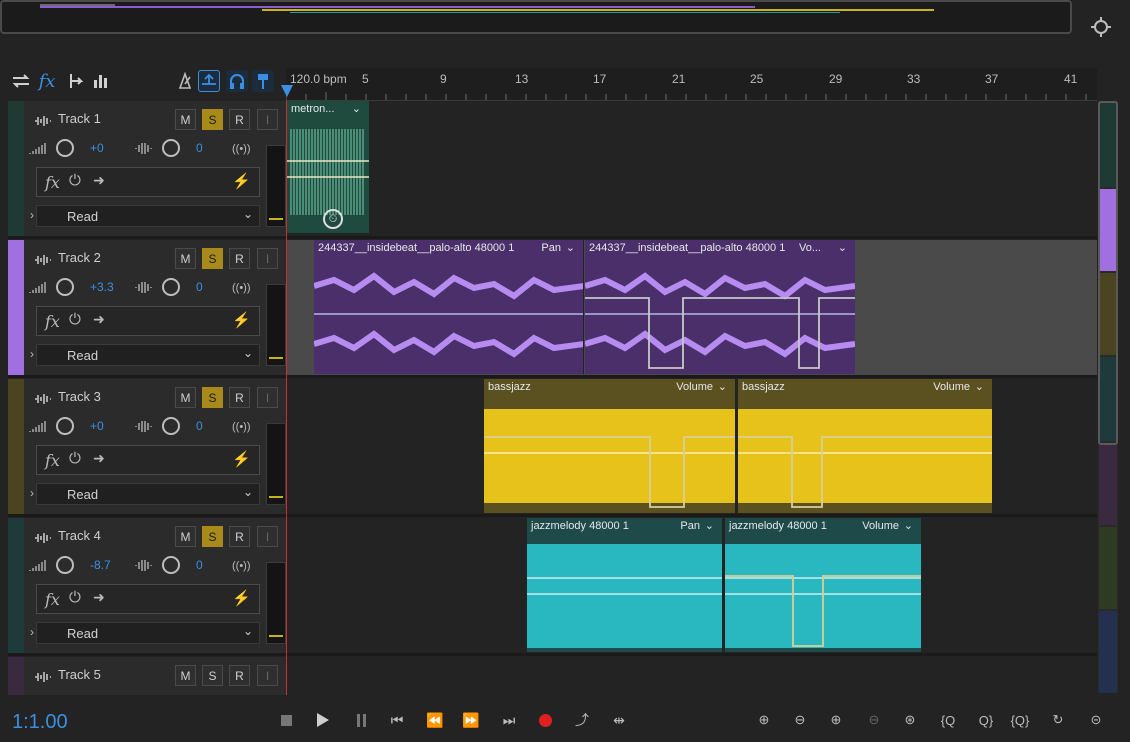 This screenshot has height=742, width=1130. What do you see at coordinates (237, 81) in the screenshot?
I see `headphones-icon` at bounding box center [237, 81].